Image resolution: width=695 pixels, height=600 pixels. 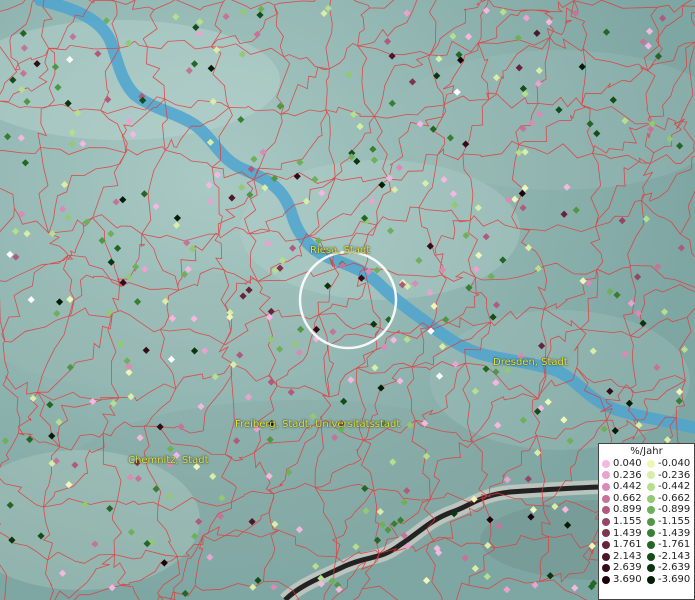 I want to click on positive-legend-row: 0.236, so click(x=624, y=476).